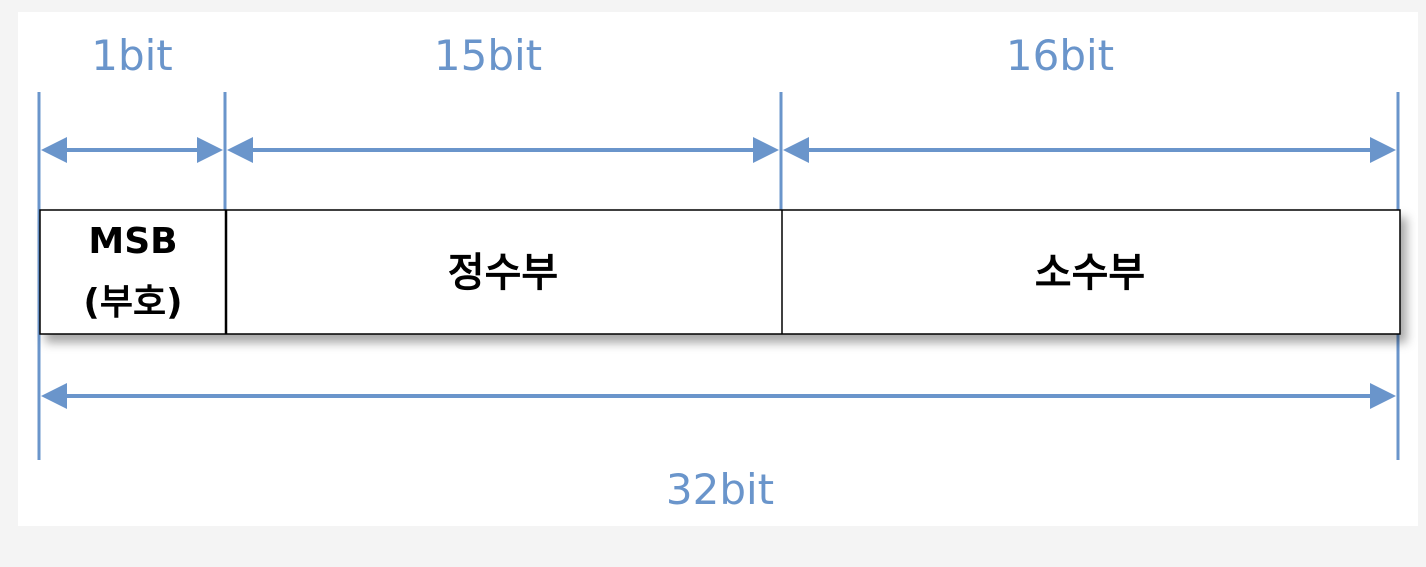  I want to click on total-width-label: 32bit, so click(720, 489).